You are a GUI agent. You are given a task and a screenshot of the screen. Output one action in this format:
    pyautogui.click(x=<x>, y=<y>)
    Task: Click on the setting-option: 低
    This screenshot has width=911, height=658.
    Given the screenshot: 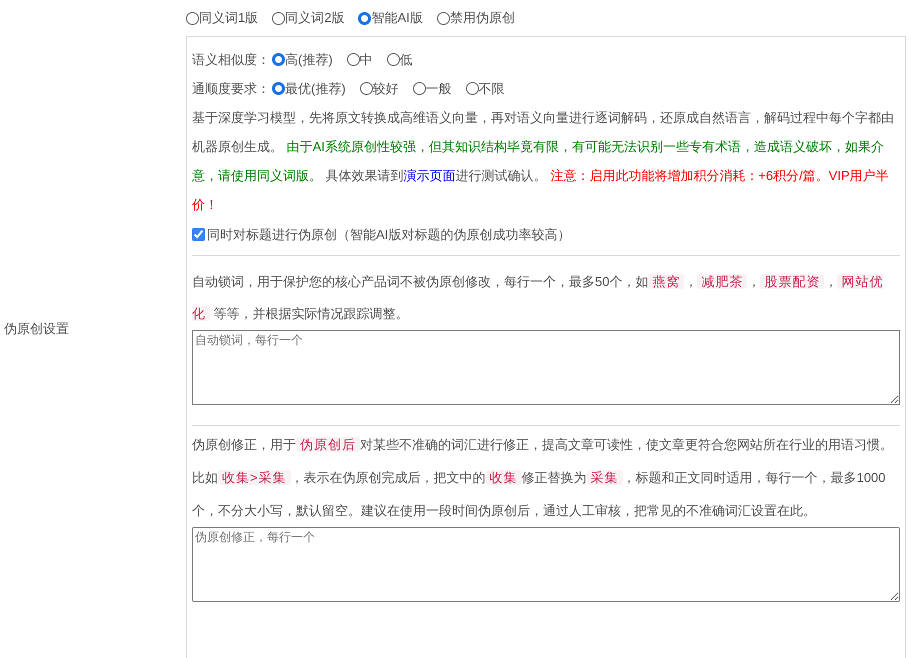 What is the action you would take?
    pyautogui.click(x=406, y=60)
    